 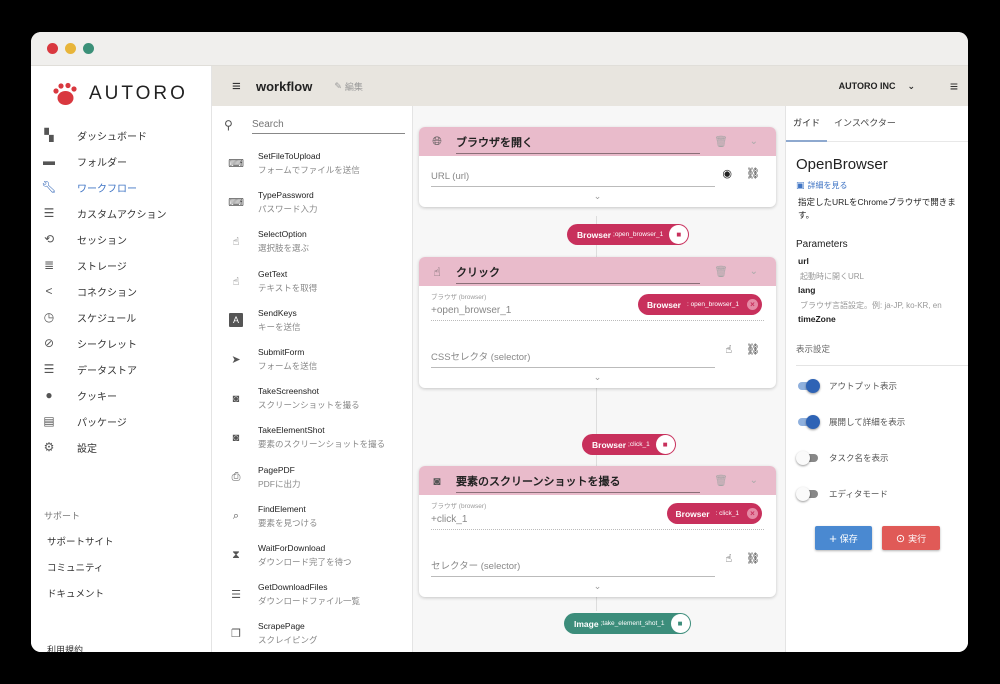 I want to click on palette-item: ☝︎ GetText テキストを取得, so click(x=312, y=281).